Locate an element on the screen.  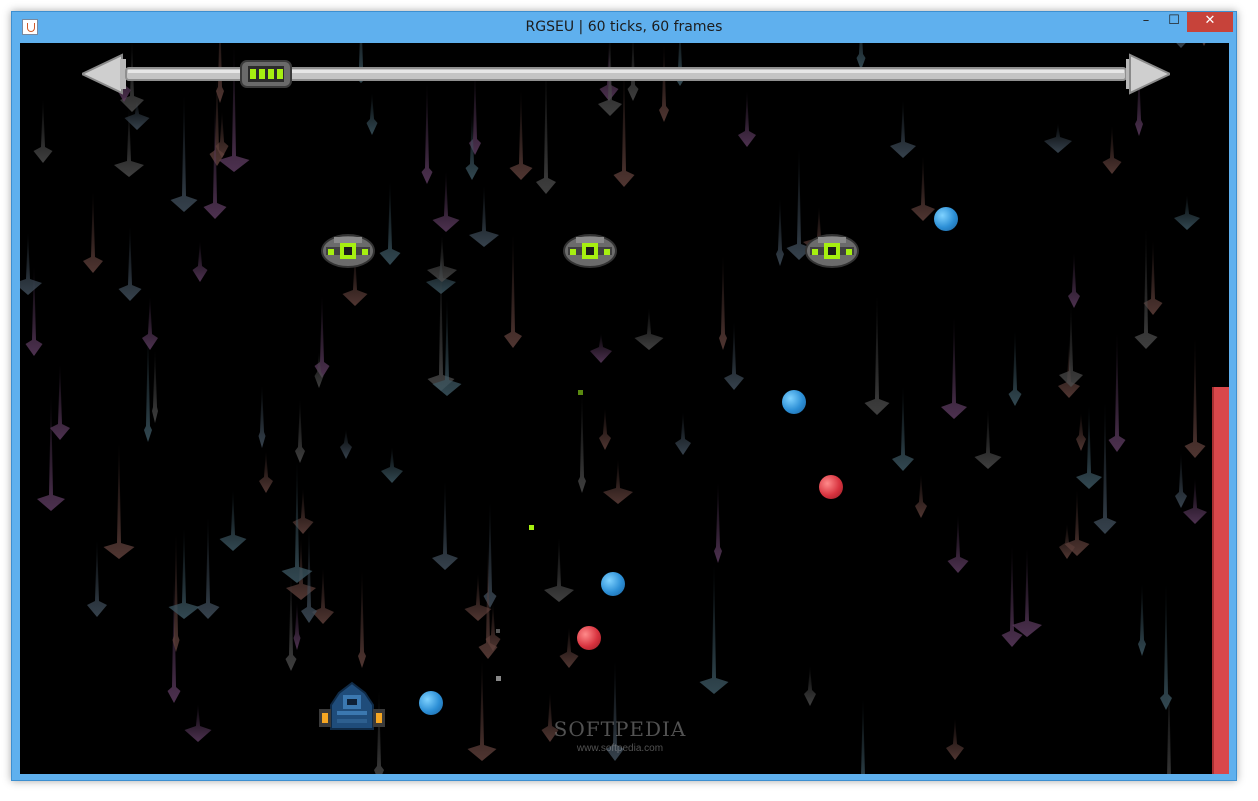
red-orb-projectile is located at coordinates (831, 487).